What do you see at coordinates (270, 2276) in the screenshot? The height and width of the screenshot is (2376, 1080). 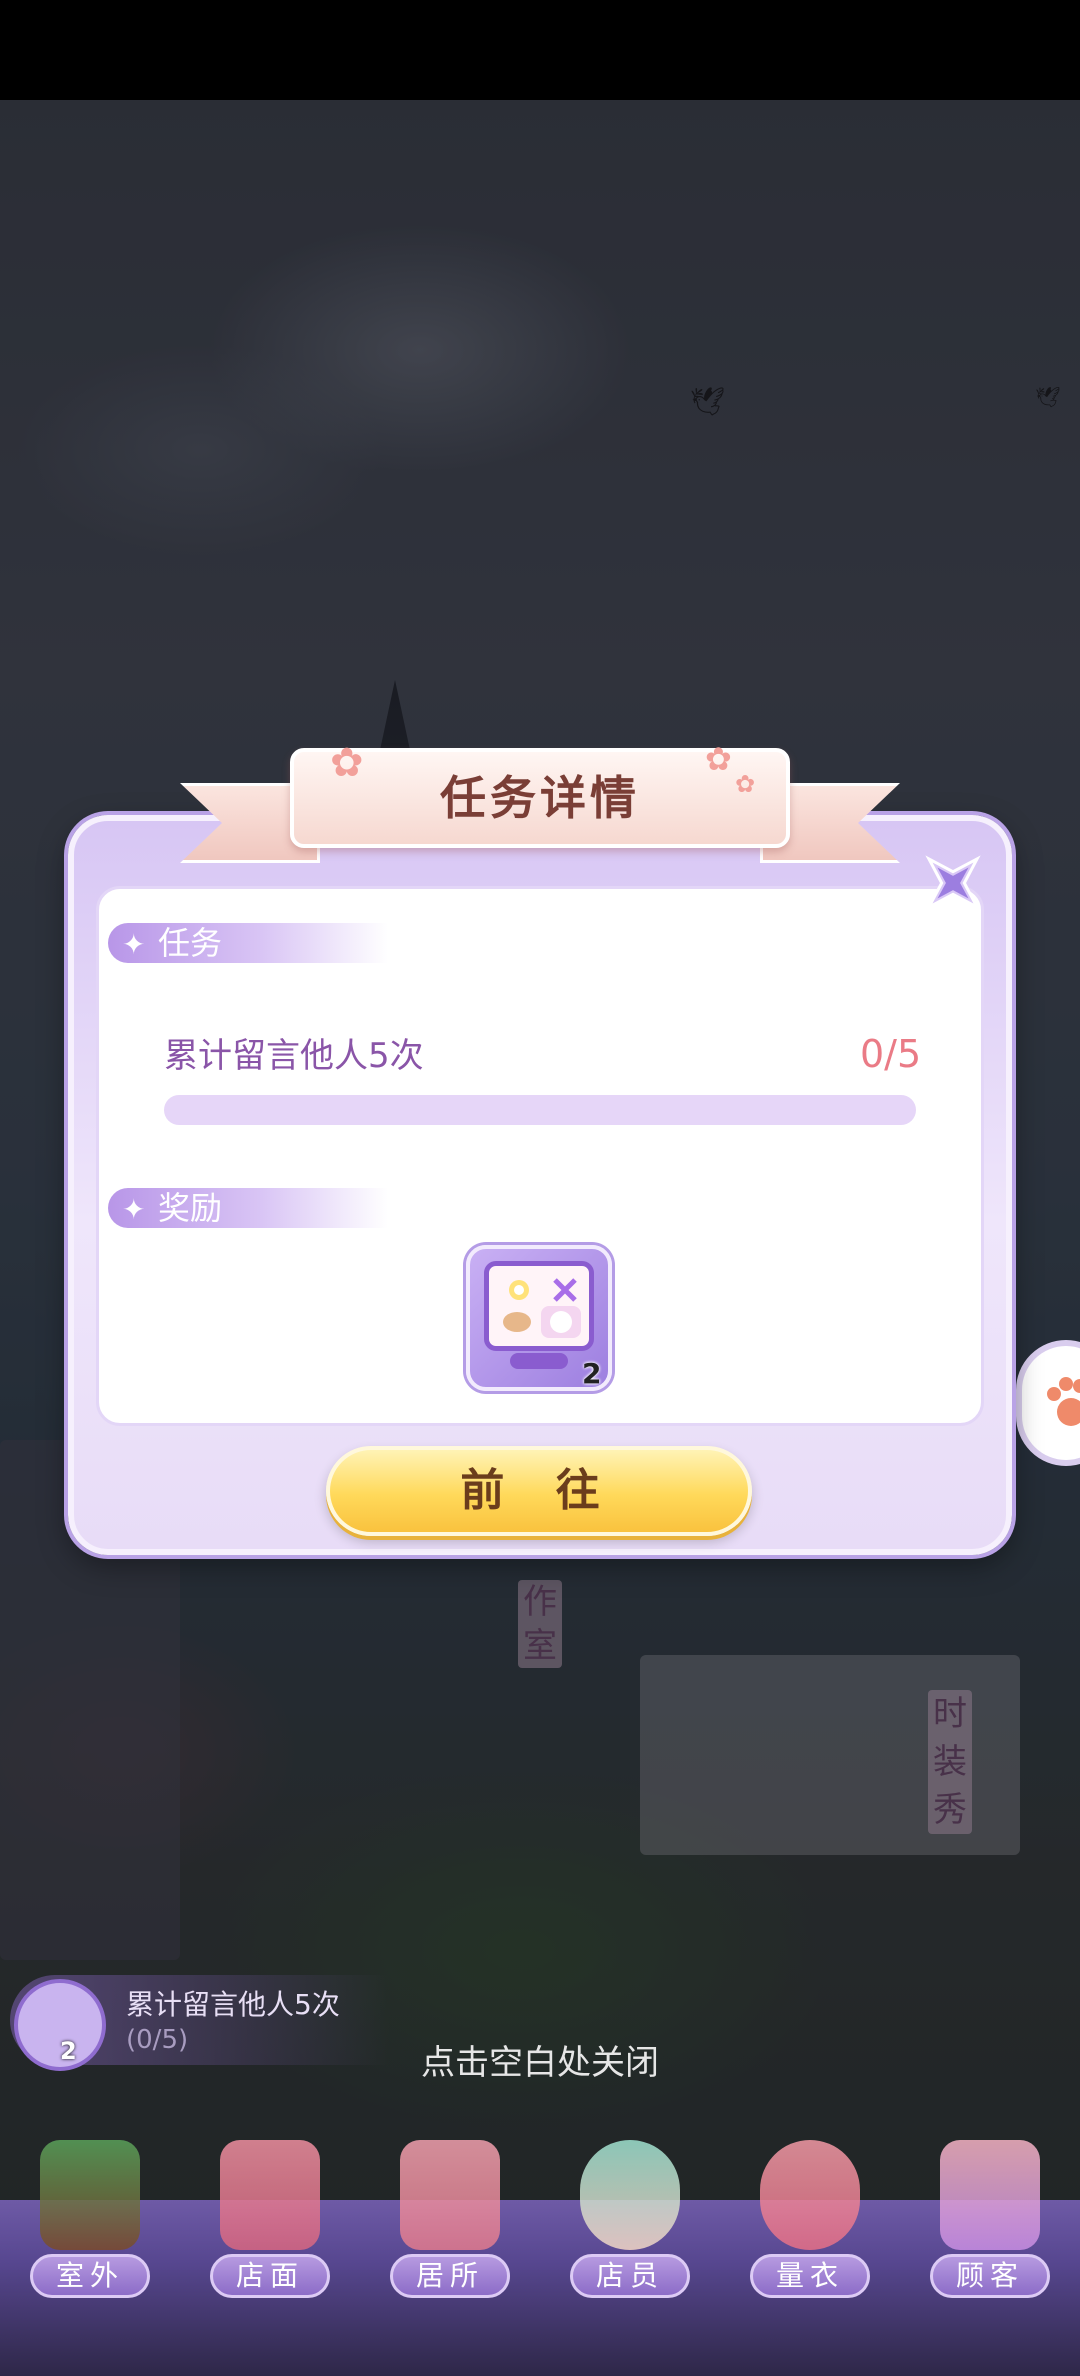 I see `nav-label: 店面` at bounding box center [270, 2276].